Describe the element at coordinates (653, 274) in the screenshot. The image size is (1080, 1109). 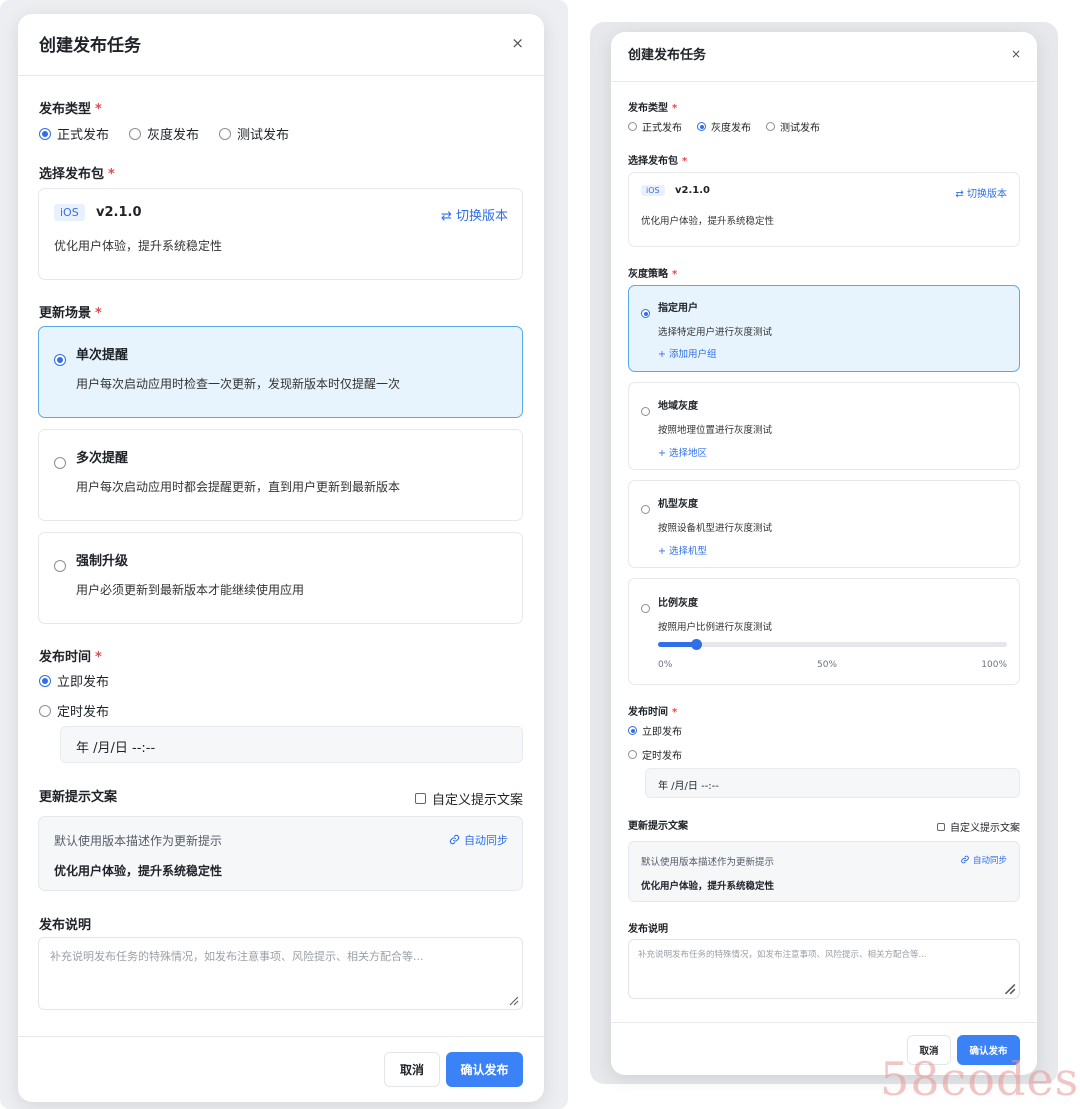
I see `gray-strategy-label: 灰度策略 *` at that location.